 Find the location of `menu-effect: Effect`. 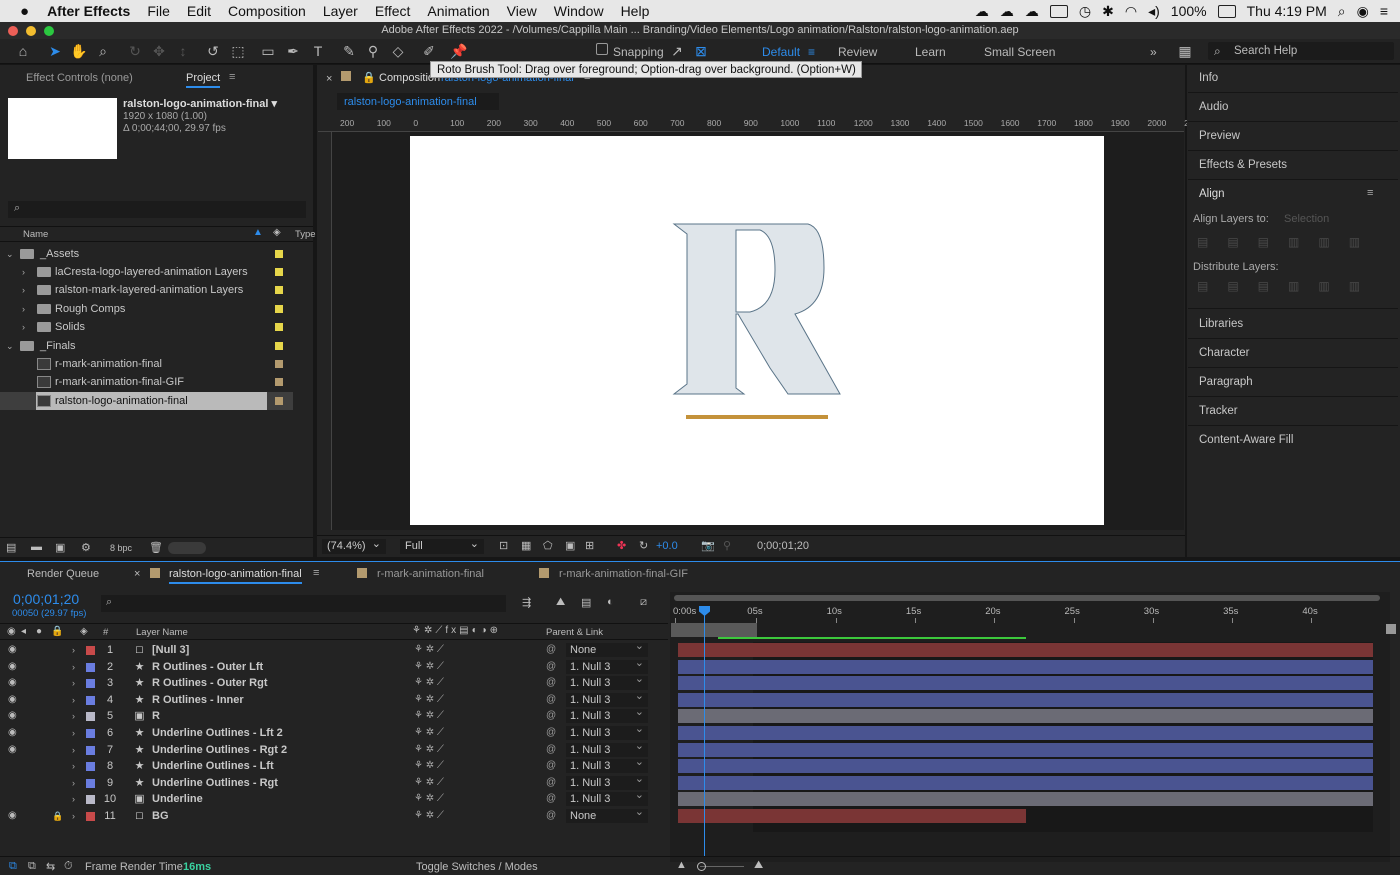

menu-effect: Effect is located at coordinates (393, 11).